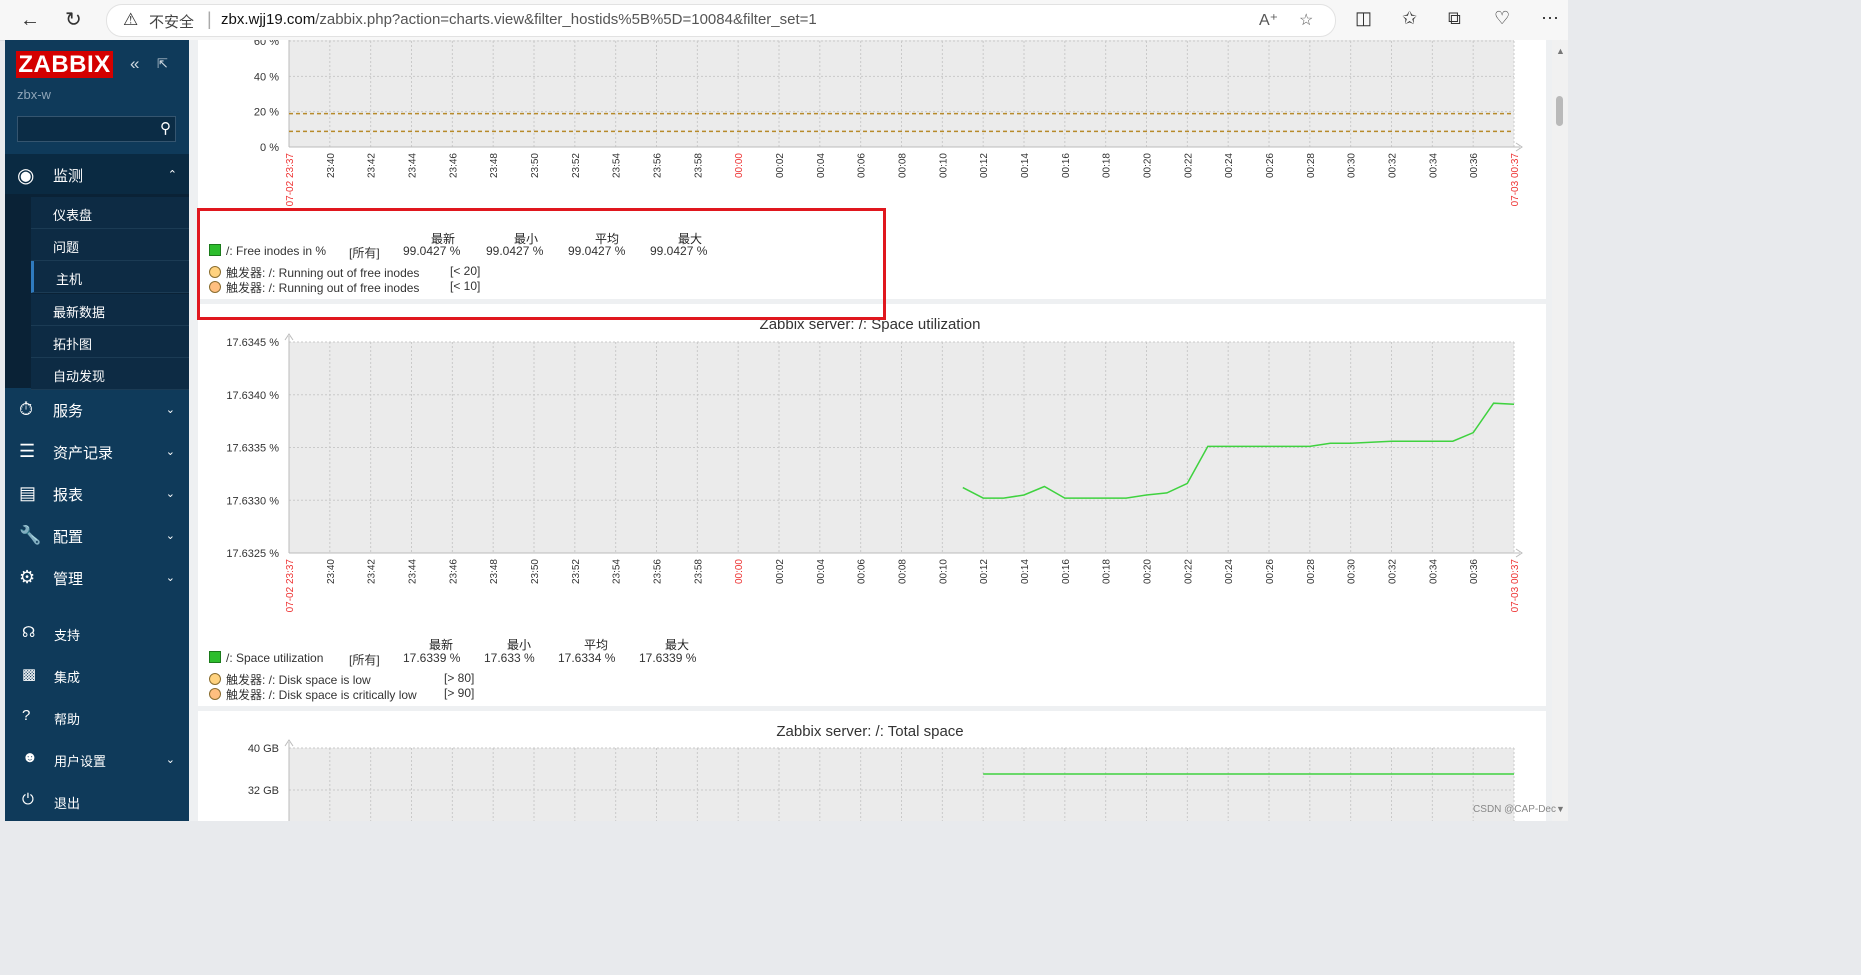 This screenshot has height=975, width=1861. What do you see at coordinates (617, 165) in the screenshot?
I see `x-tick-label: 23:54` at bounding box center [617, 165].